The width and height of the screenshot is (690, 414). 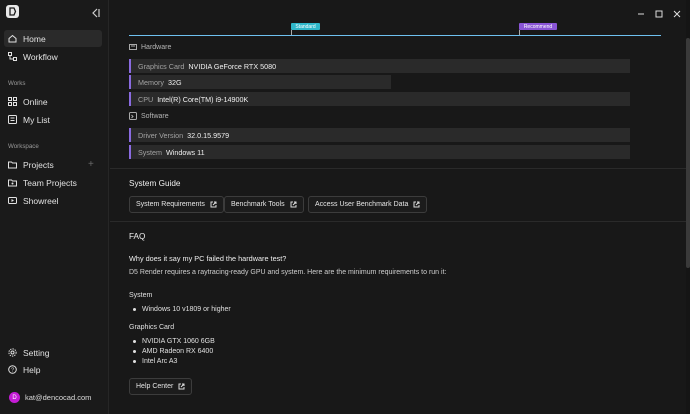 What do you see at coordinates (133, 116) in the screenshot?
I see `software-icon` at bounding box center [133, 116].